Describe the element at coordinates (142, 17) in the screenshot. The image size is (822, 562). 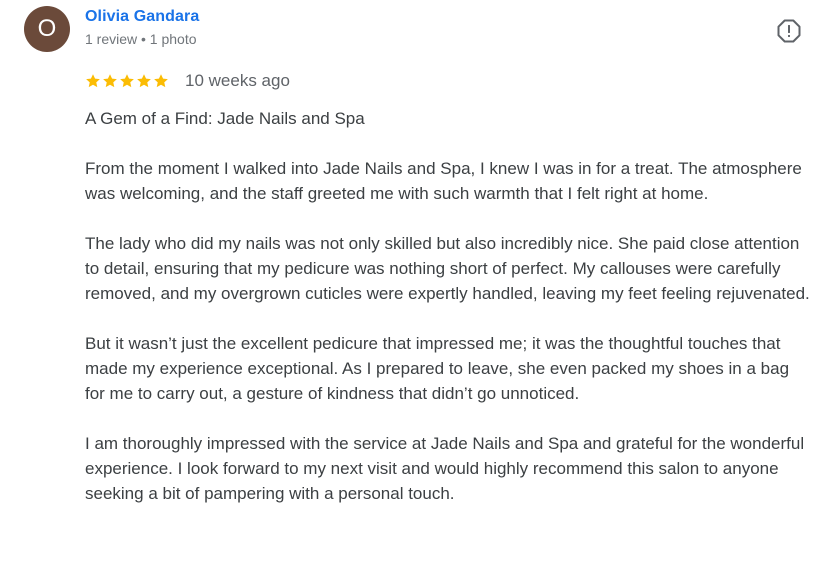
I see `author-name-link: Olivia Gandara` at that location.